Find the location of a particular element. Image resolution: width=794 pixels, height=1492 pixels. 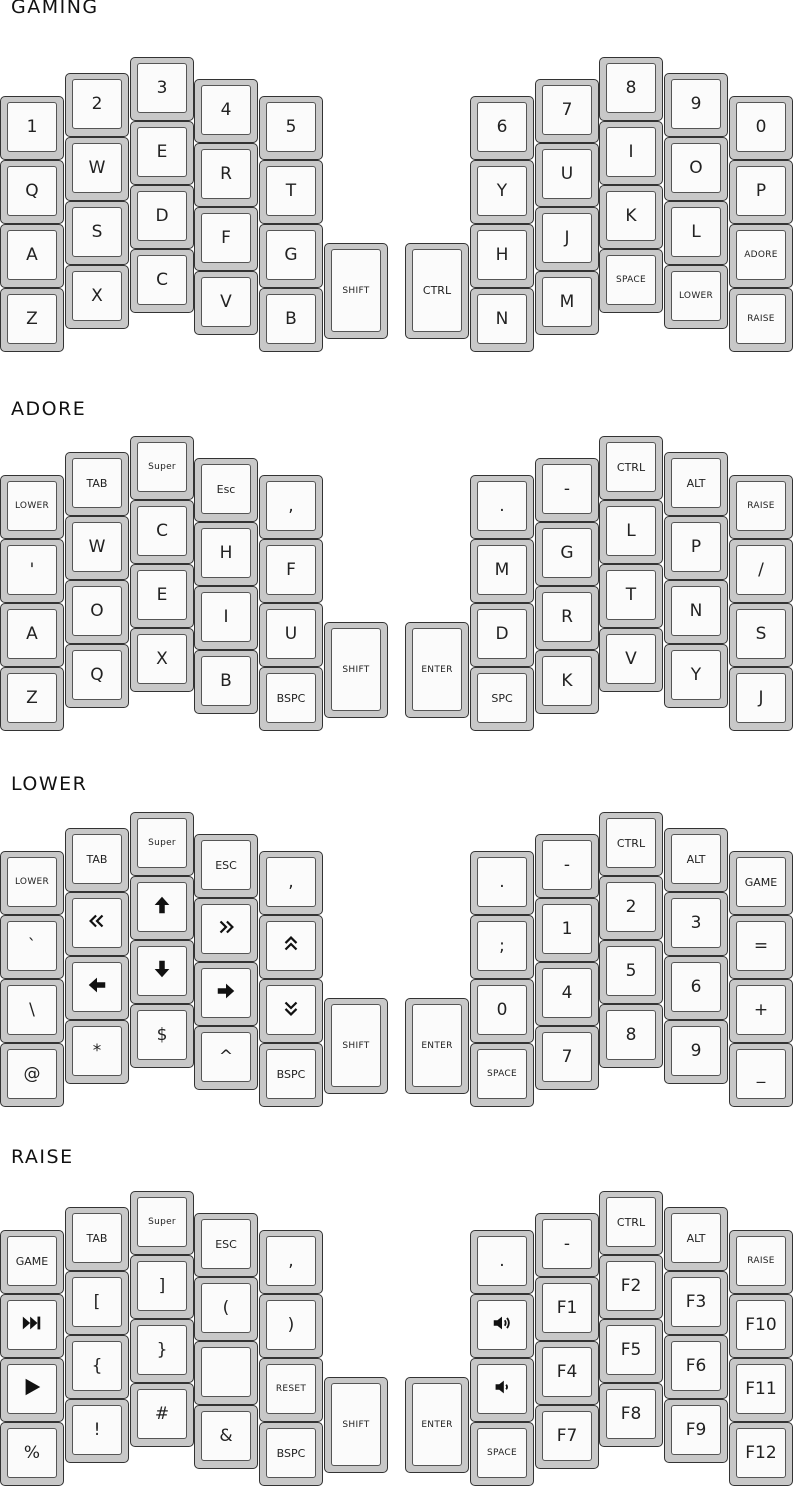

key-h: H is located at coordinates (226, 554).